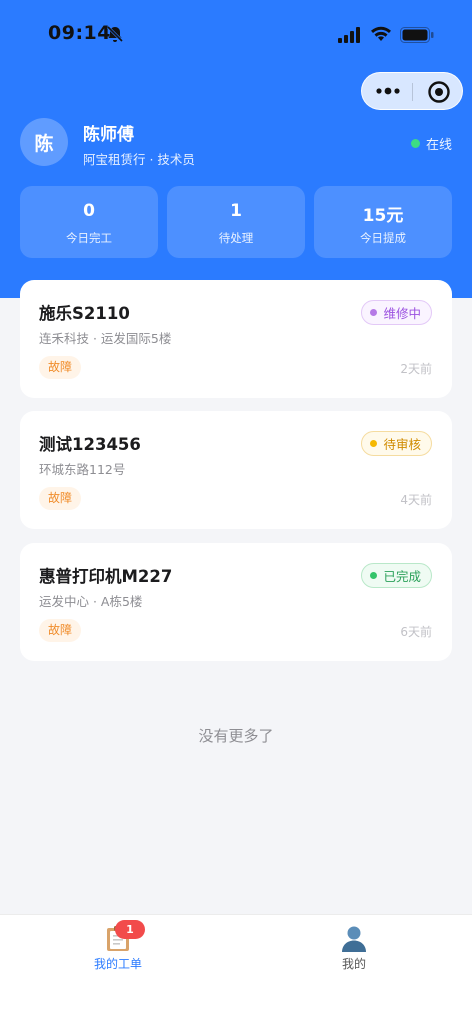  I want to click on status-badge: 维修中, so click(396, 312).